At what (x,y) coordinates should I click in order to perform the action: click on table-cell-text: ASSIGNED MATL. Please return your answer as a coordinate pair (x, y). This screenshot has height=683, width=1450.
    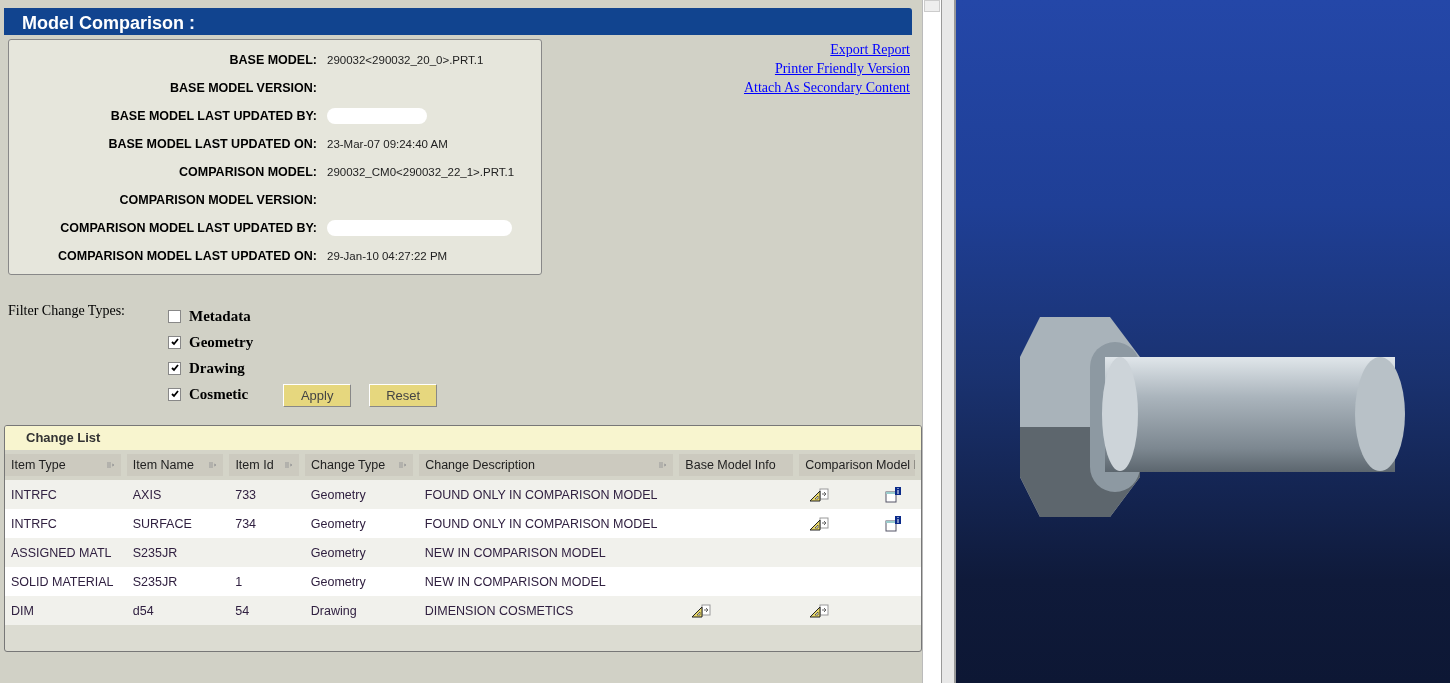
    Looking at the image, I should click on (61, 552).